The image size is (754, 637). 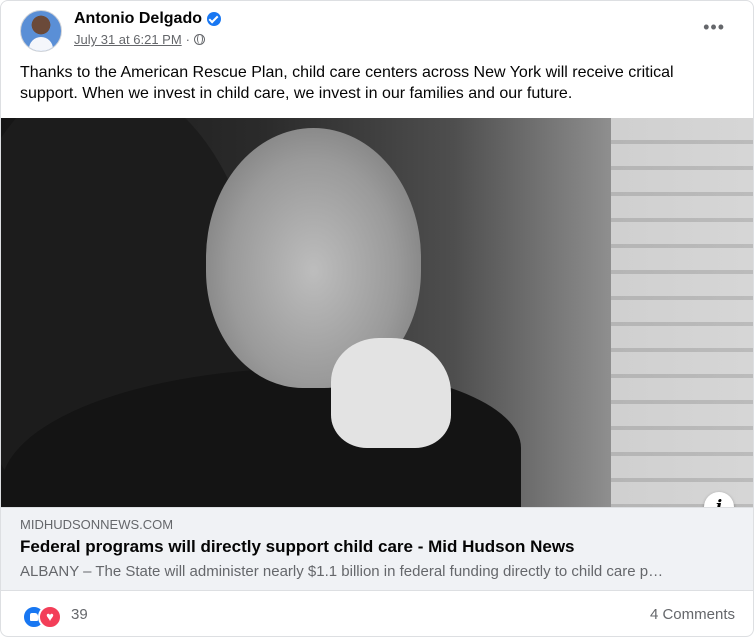 What do you see at coordinates (377, 31) in the screenshot?
I see `post-header: Antonio Delgado July 31 at 6:21 PM · •••` at bounding box center [377, 31].